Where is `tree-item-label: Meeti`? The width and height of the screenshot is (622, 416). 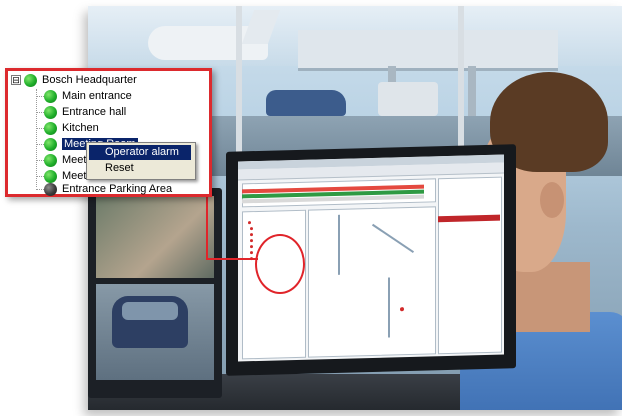 tree-item-label: Meeti is located at coordinates (75, 160).